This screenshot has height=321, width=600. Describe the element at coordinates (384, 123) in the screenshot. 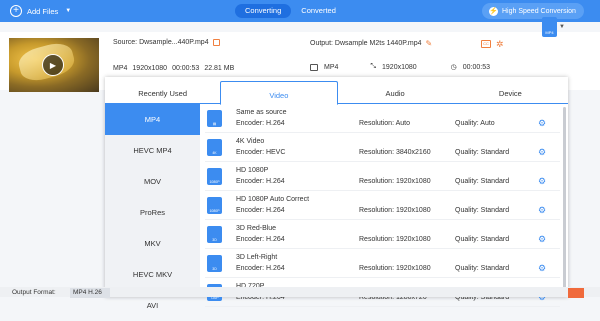

I see `preset-resolution: Resolution: Auto` at that location.